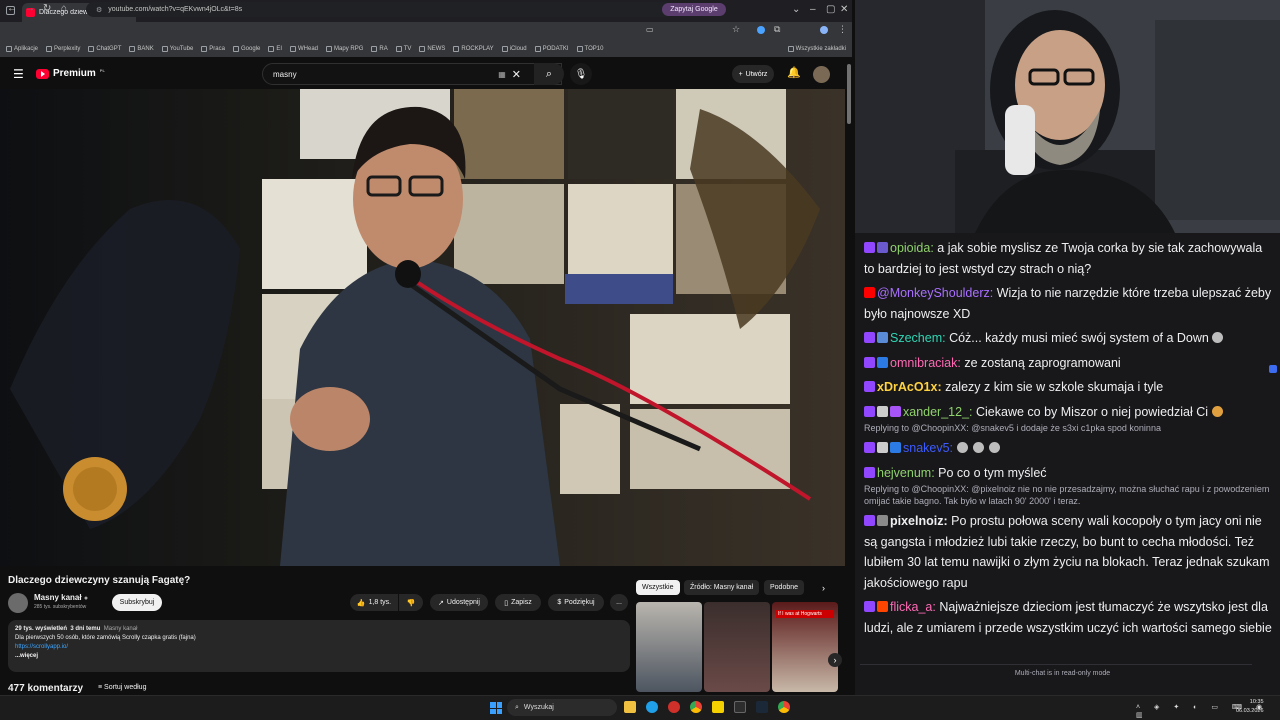  I want to click on show-more-link: ...więcej, so click(319, 656).